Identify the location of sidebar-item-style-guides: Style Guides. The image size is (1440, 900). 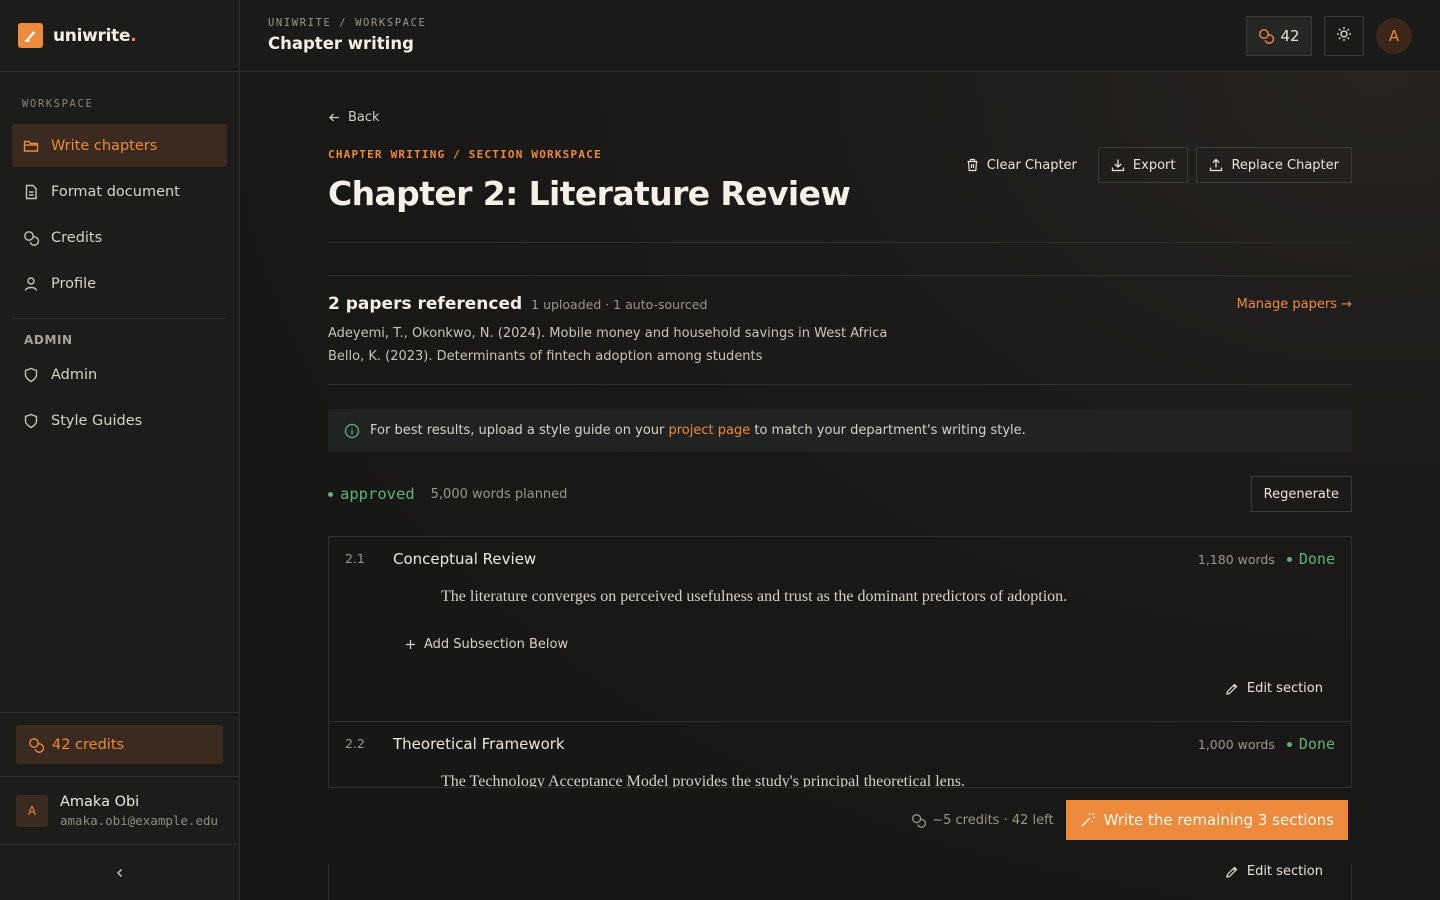
(119, 420).